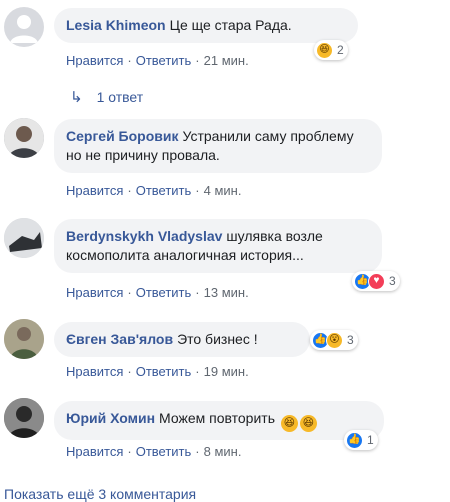  What do you see at coordinates (226, 371) in the screenshot?
I see `comment-time: 19 мин.` at bounding box center [226, 371].